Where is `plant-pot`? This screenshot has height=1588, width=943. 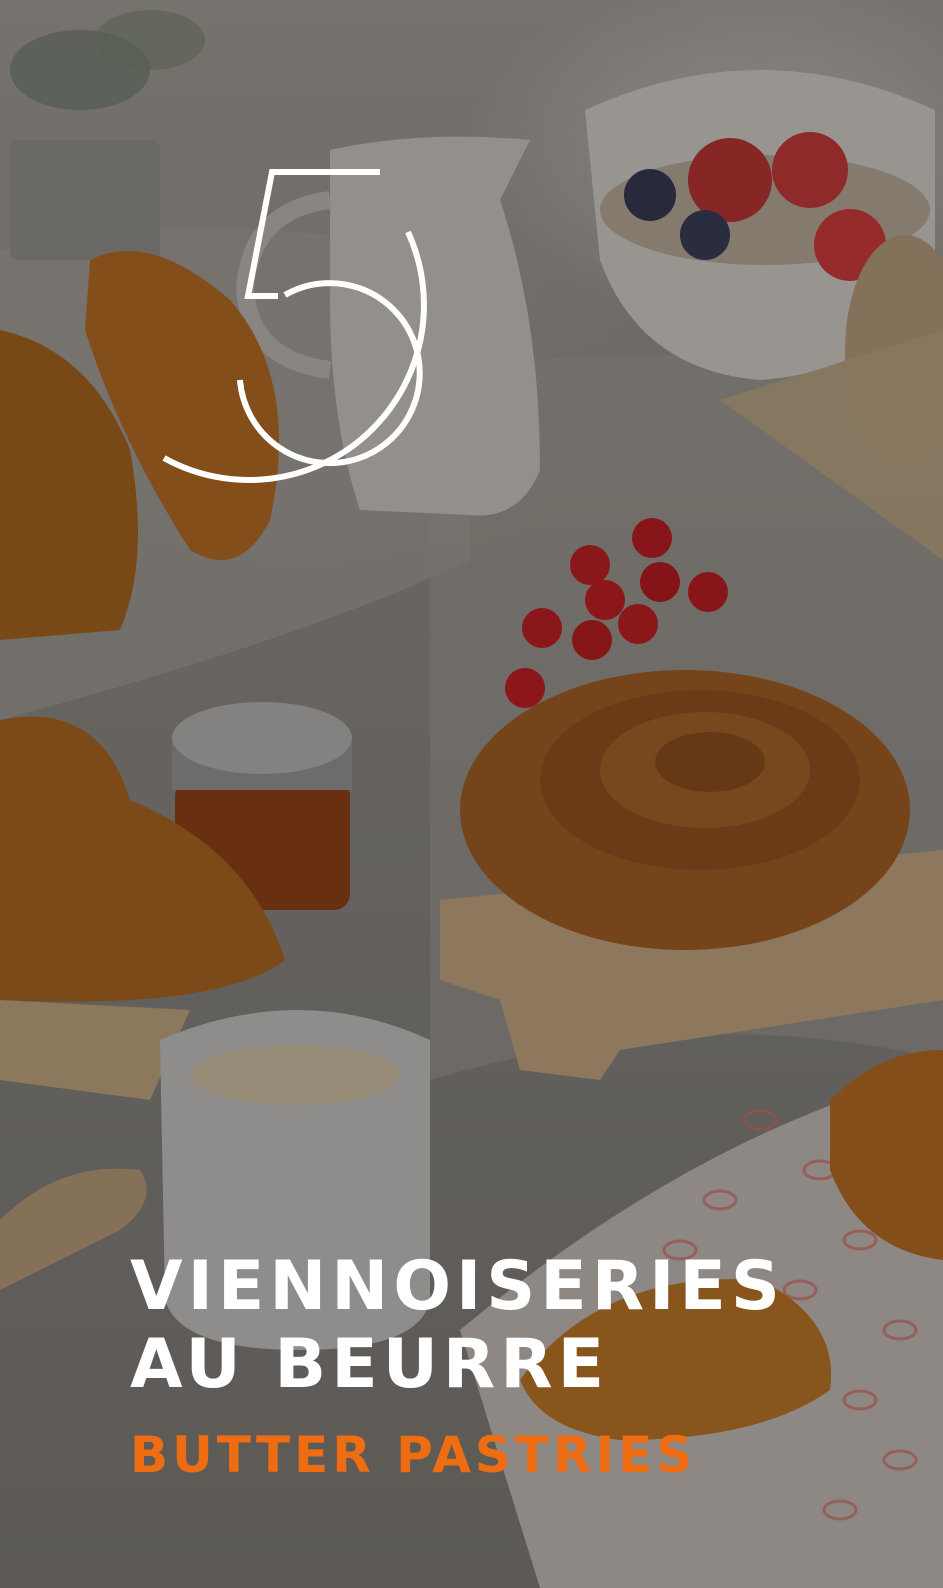
plant-pot is located at coordinates (85, 200).